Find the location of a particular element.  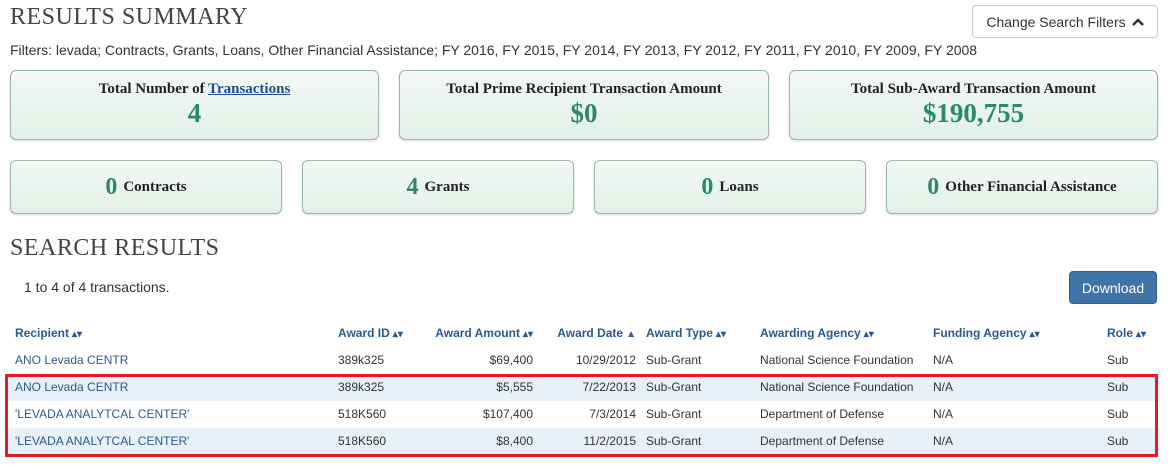

col-header-funding-agency: Funding Agency ▴▾ is located at coordinates (986, 334).